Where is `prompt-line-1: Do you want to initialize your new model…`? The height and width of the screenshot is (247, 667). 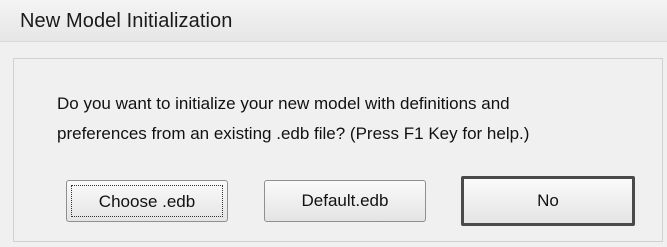 prompt-line-1: Do you want to initialize your new model… is located at coordinates (283, 103).